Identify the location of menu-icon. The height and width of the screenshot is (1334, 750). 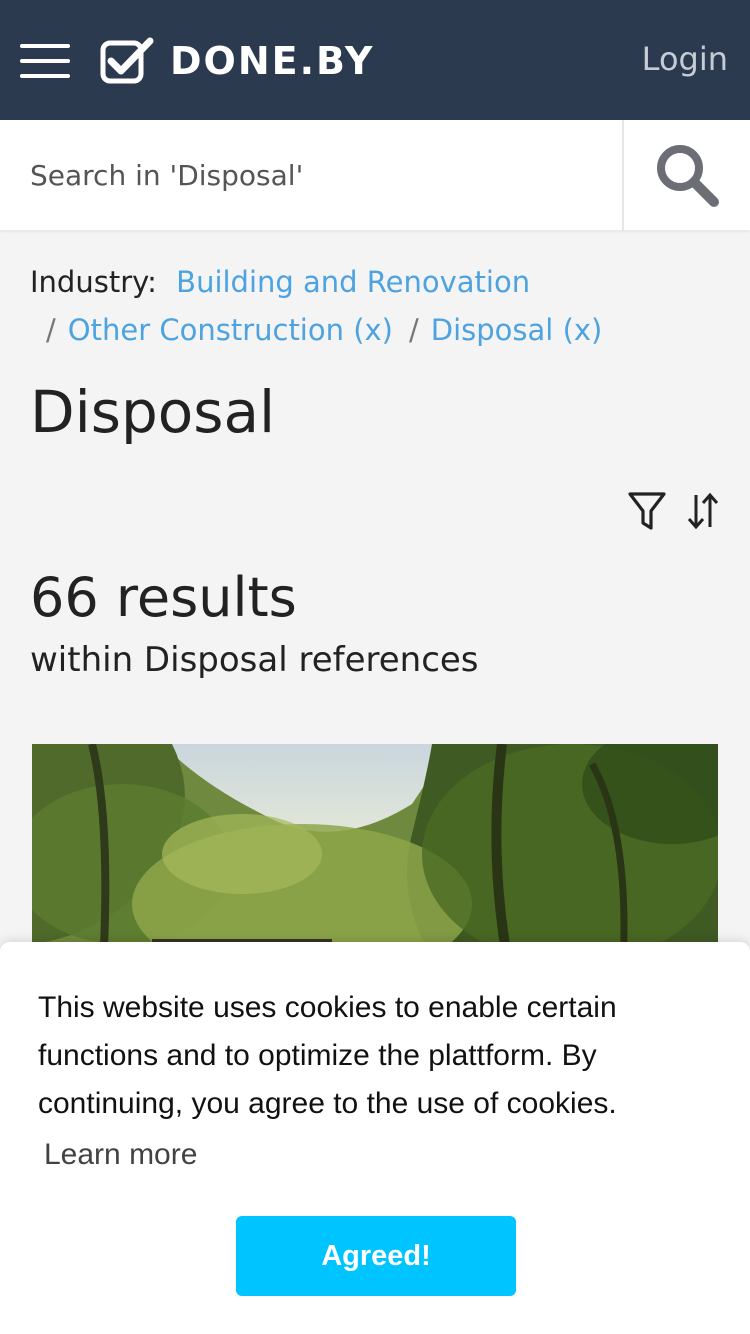
(45, 61).